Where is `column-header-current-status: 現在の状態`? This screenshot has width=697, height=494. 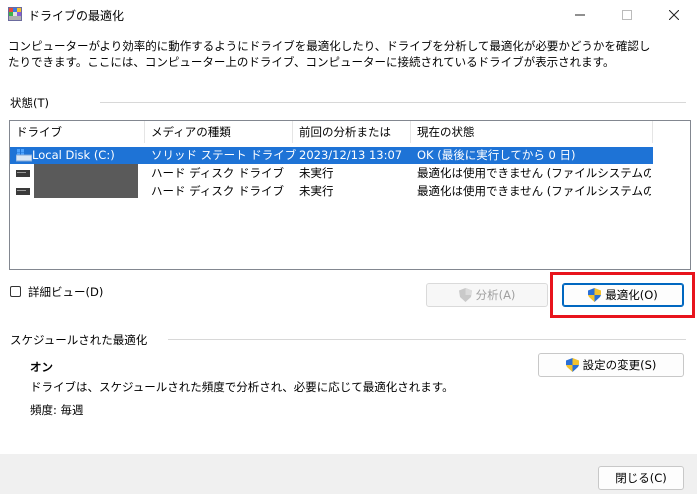
column-header-current-status: 現在の状態 is located at coordinates (532, 132).